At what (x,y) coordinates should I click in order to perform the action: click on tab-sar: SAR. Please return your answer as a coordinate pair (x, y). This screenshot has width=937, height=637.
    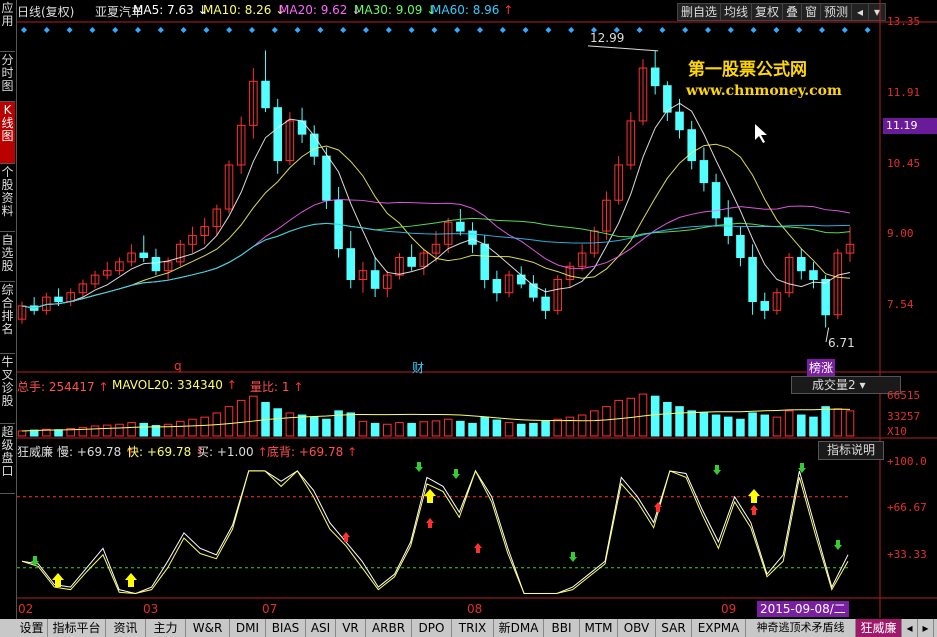
    Looking at the image, I should click on (674, 628).